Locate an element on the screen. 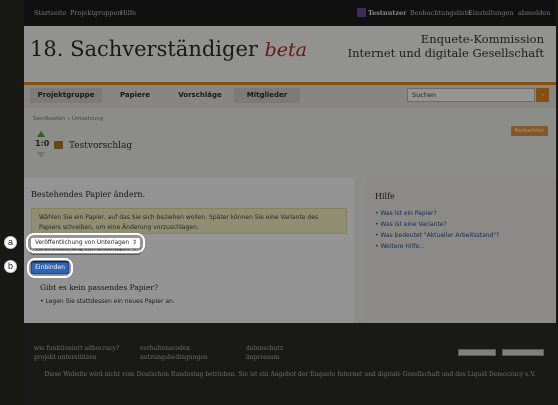 The width and height of the screenshot is (558, 405). select-arrow-icon: ⇕ is located at coordinates (134, 242).